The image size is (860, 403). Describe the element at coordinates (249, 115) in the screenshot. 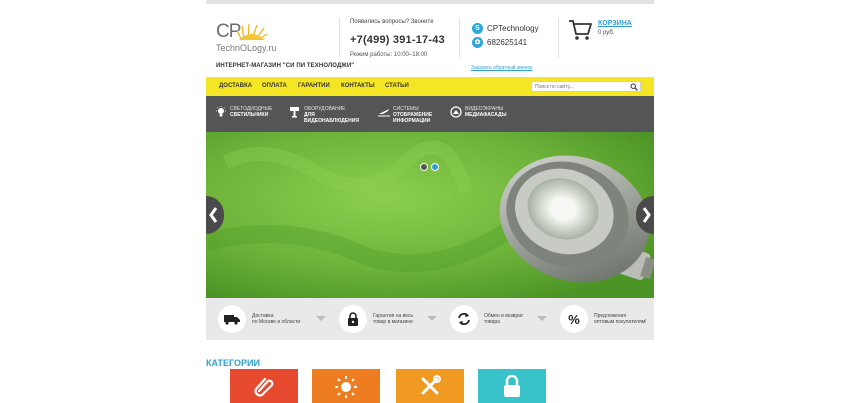

I see `catbar-led-line2: СВЕТИЛЬНИКИ` at that location.